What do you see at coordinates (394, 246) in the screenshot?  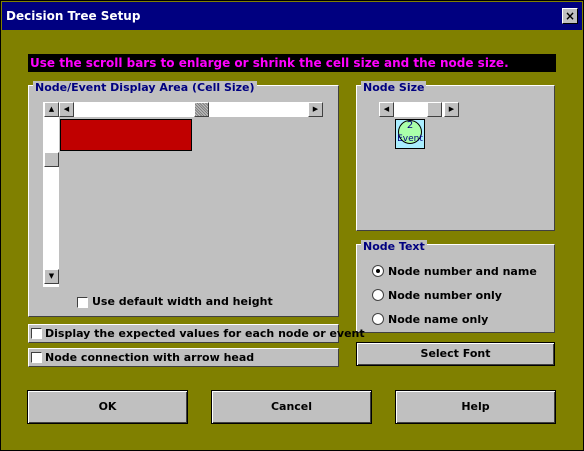 I see `node-text-title: Node Text` at bounding box center [394, 246].